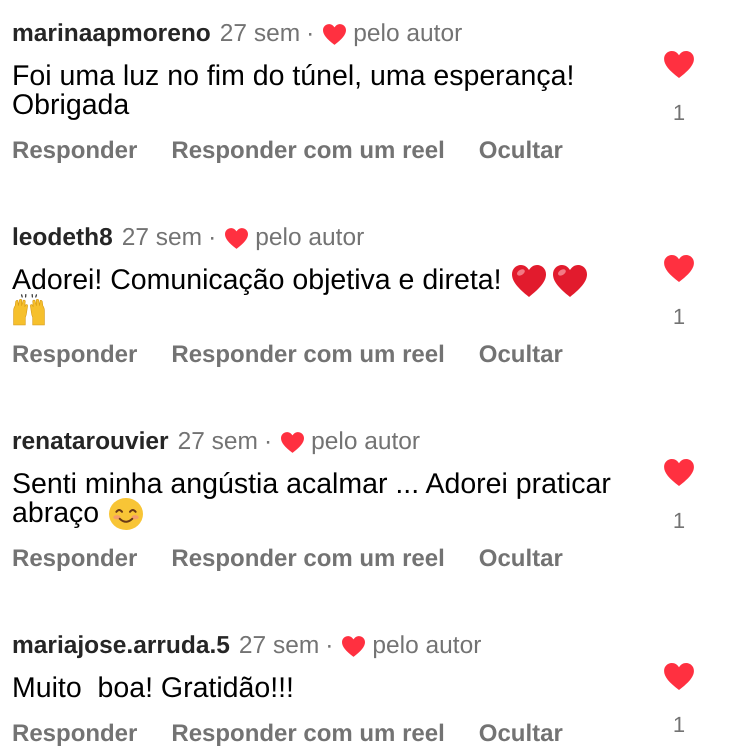  Describe the element at coordinates (153, 688) in the screenshot. I see `comment-text: Muito boa! Gratidão!!!` at that location.